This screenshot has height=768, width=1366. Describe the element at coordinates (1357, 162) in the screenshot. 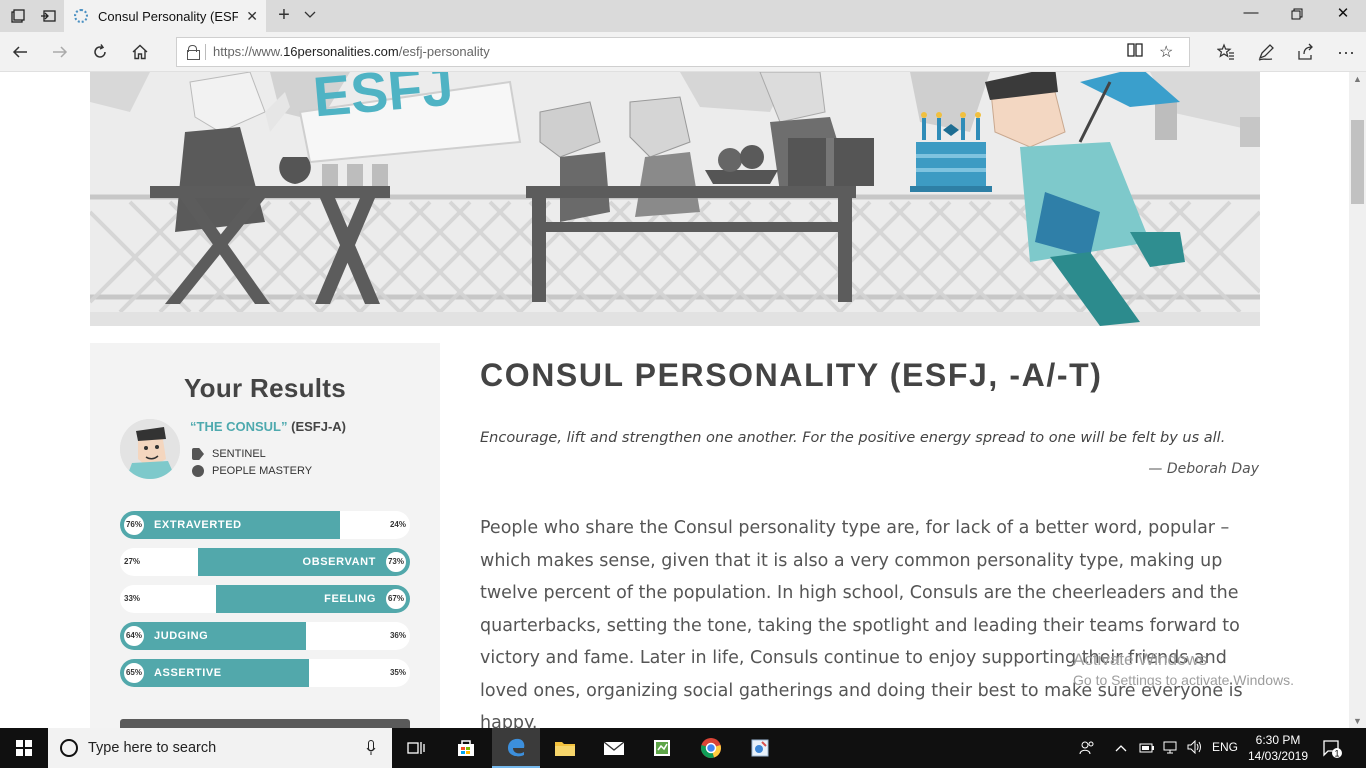

I see `scroll-thumb` at that location.